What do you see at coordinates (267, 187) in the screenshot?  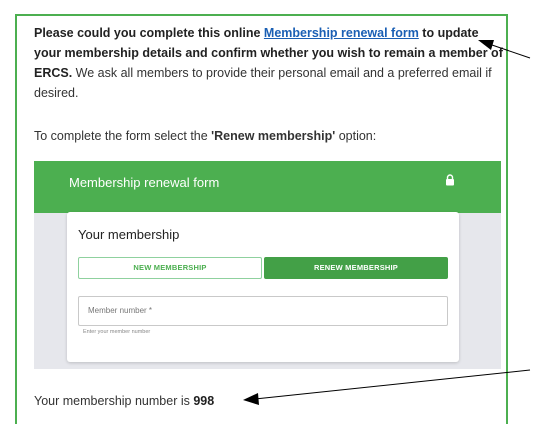 I see `form-header: Membership renewal form` at bounding box center [267, 187].